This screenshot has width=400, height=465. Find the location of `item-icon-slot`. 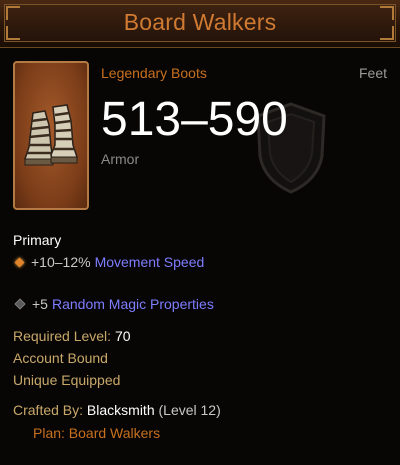

item-icon-slot is located at coordinates (51, 135).